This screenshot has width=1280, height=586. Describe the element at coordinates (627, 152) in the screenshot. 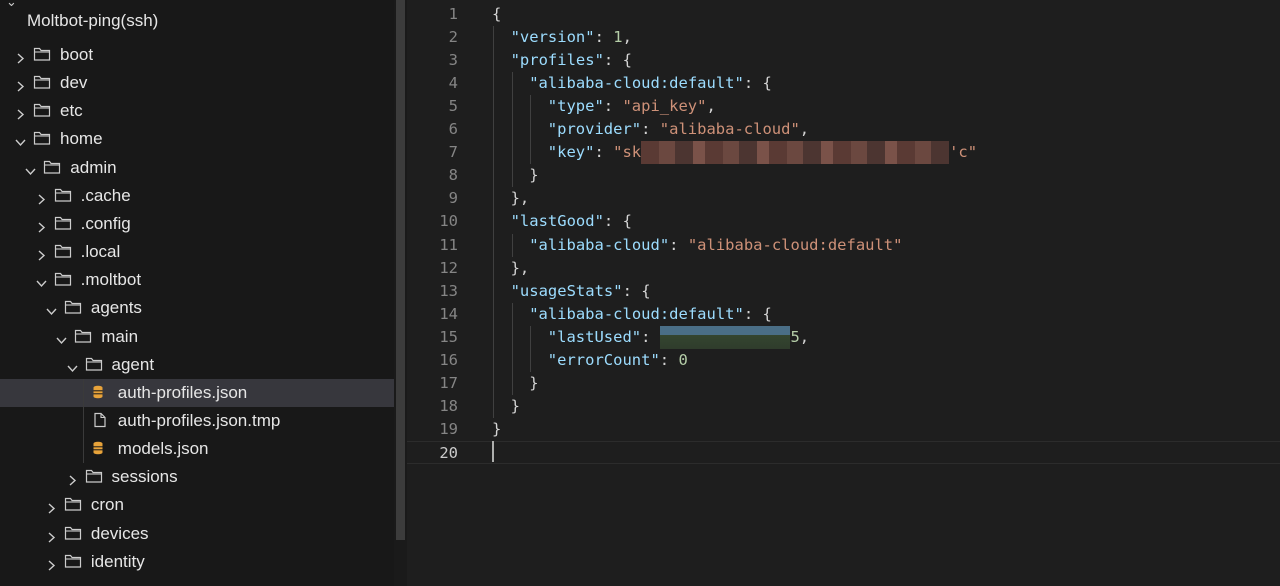

I see `json-string: "sk` at that location.